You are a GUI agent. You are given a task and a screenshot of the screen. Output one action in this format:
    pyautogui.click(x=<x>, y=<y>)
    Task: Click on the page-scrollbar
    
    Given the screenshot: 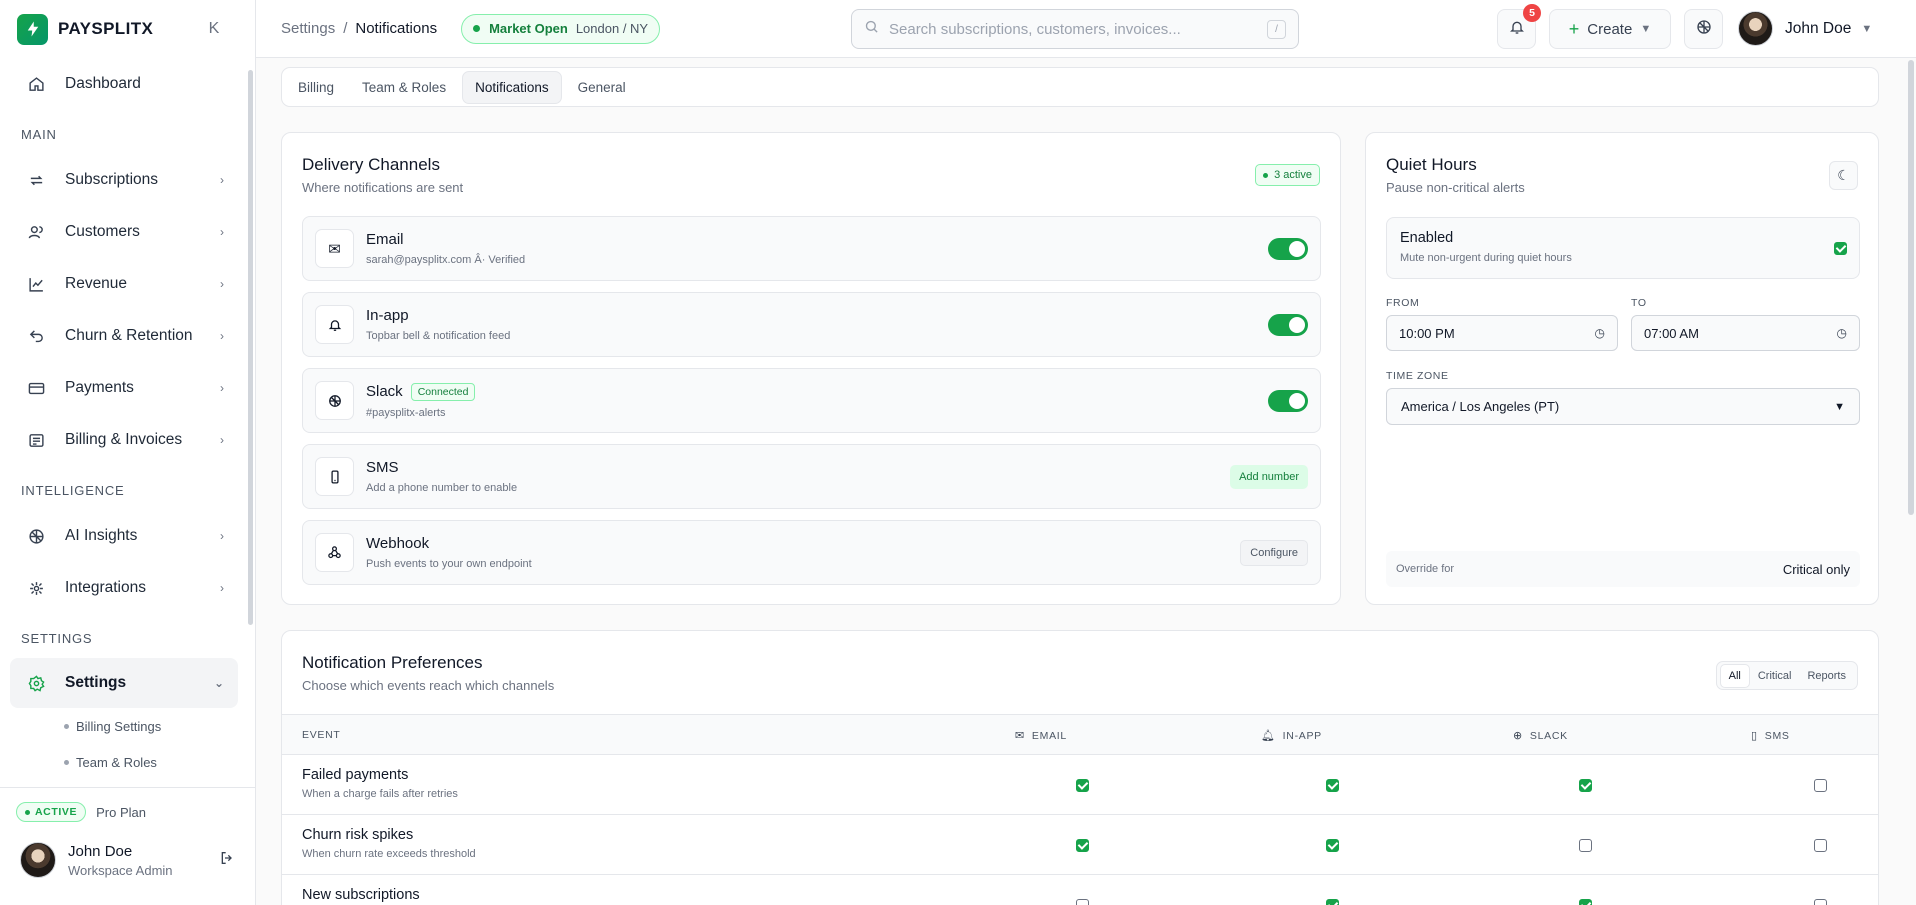 What is the action you would take?
    pyautogui.click(x=1911, y=287)
    